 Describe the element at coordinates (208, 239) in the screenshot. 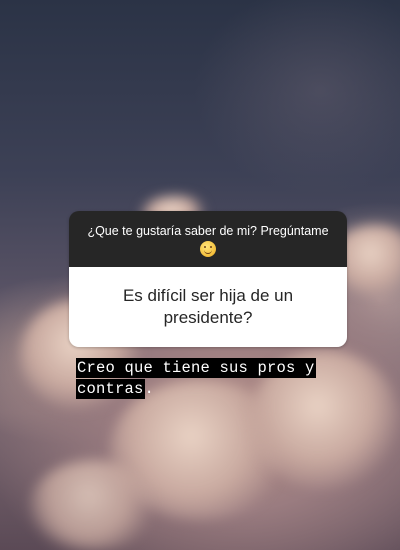

I see `question-sticker-header: ¿Que te gustaría saber de mi? Pregúntame` at that location.